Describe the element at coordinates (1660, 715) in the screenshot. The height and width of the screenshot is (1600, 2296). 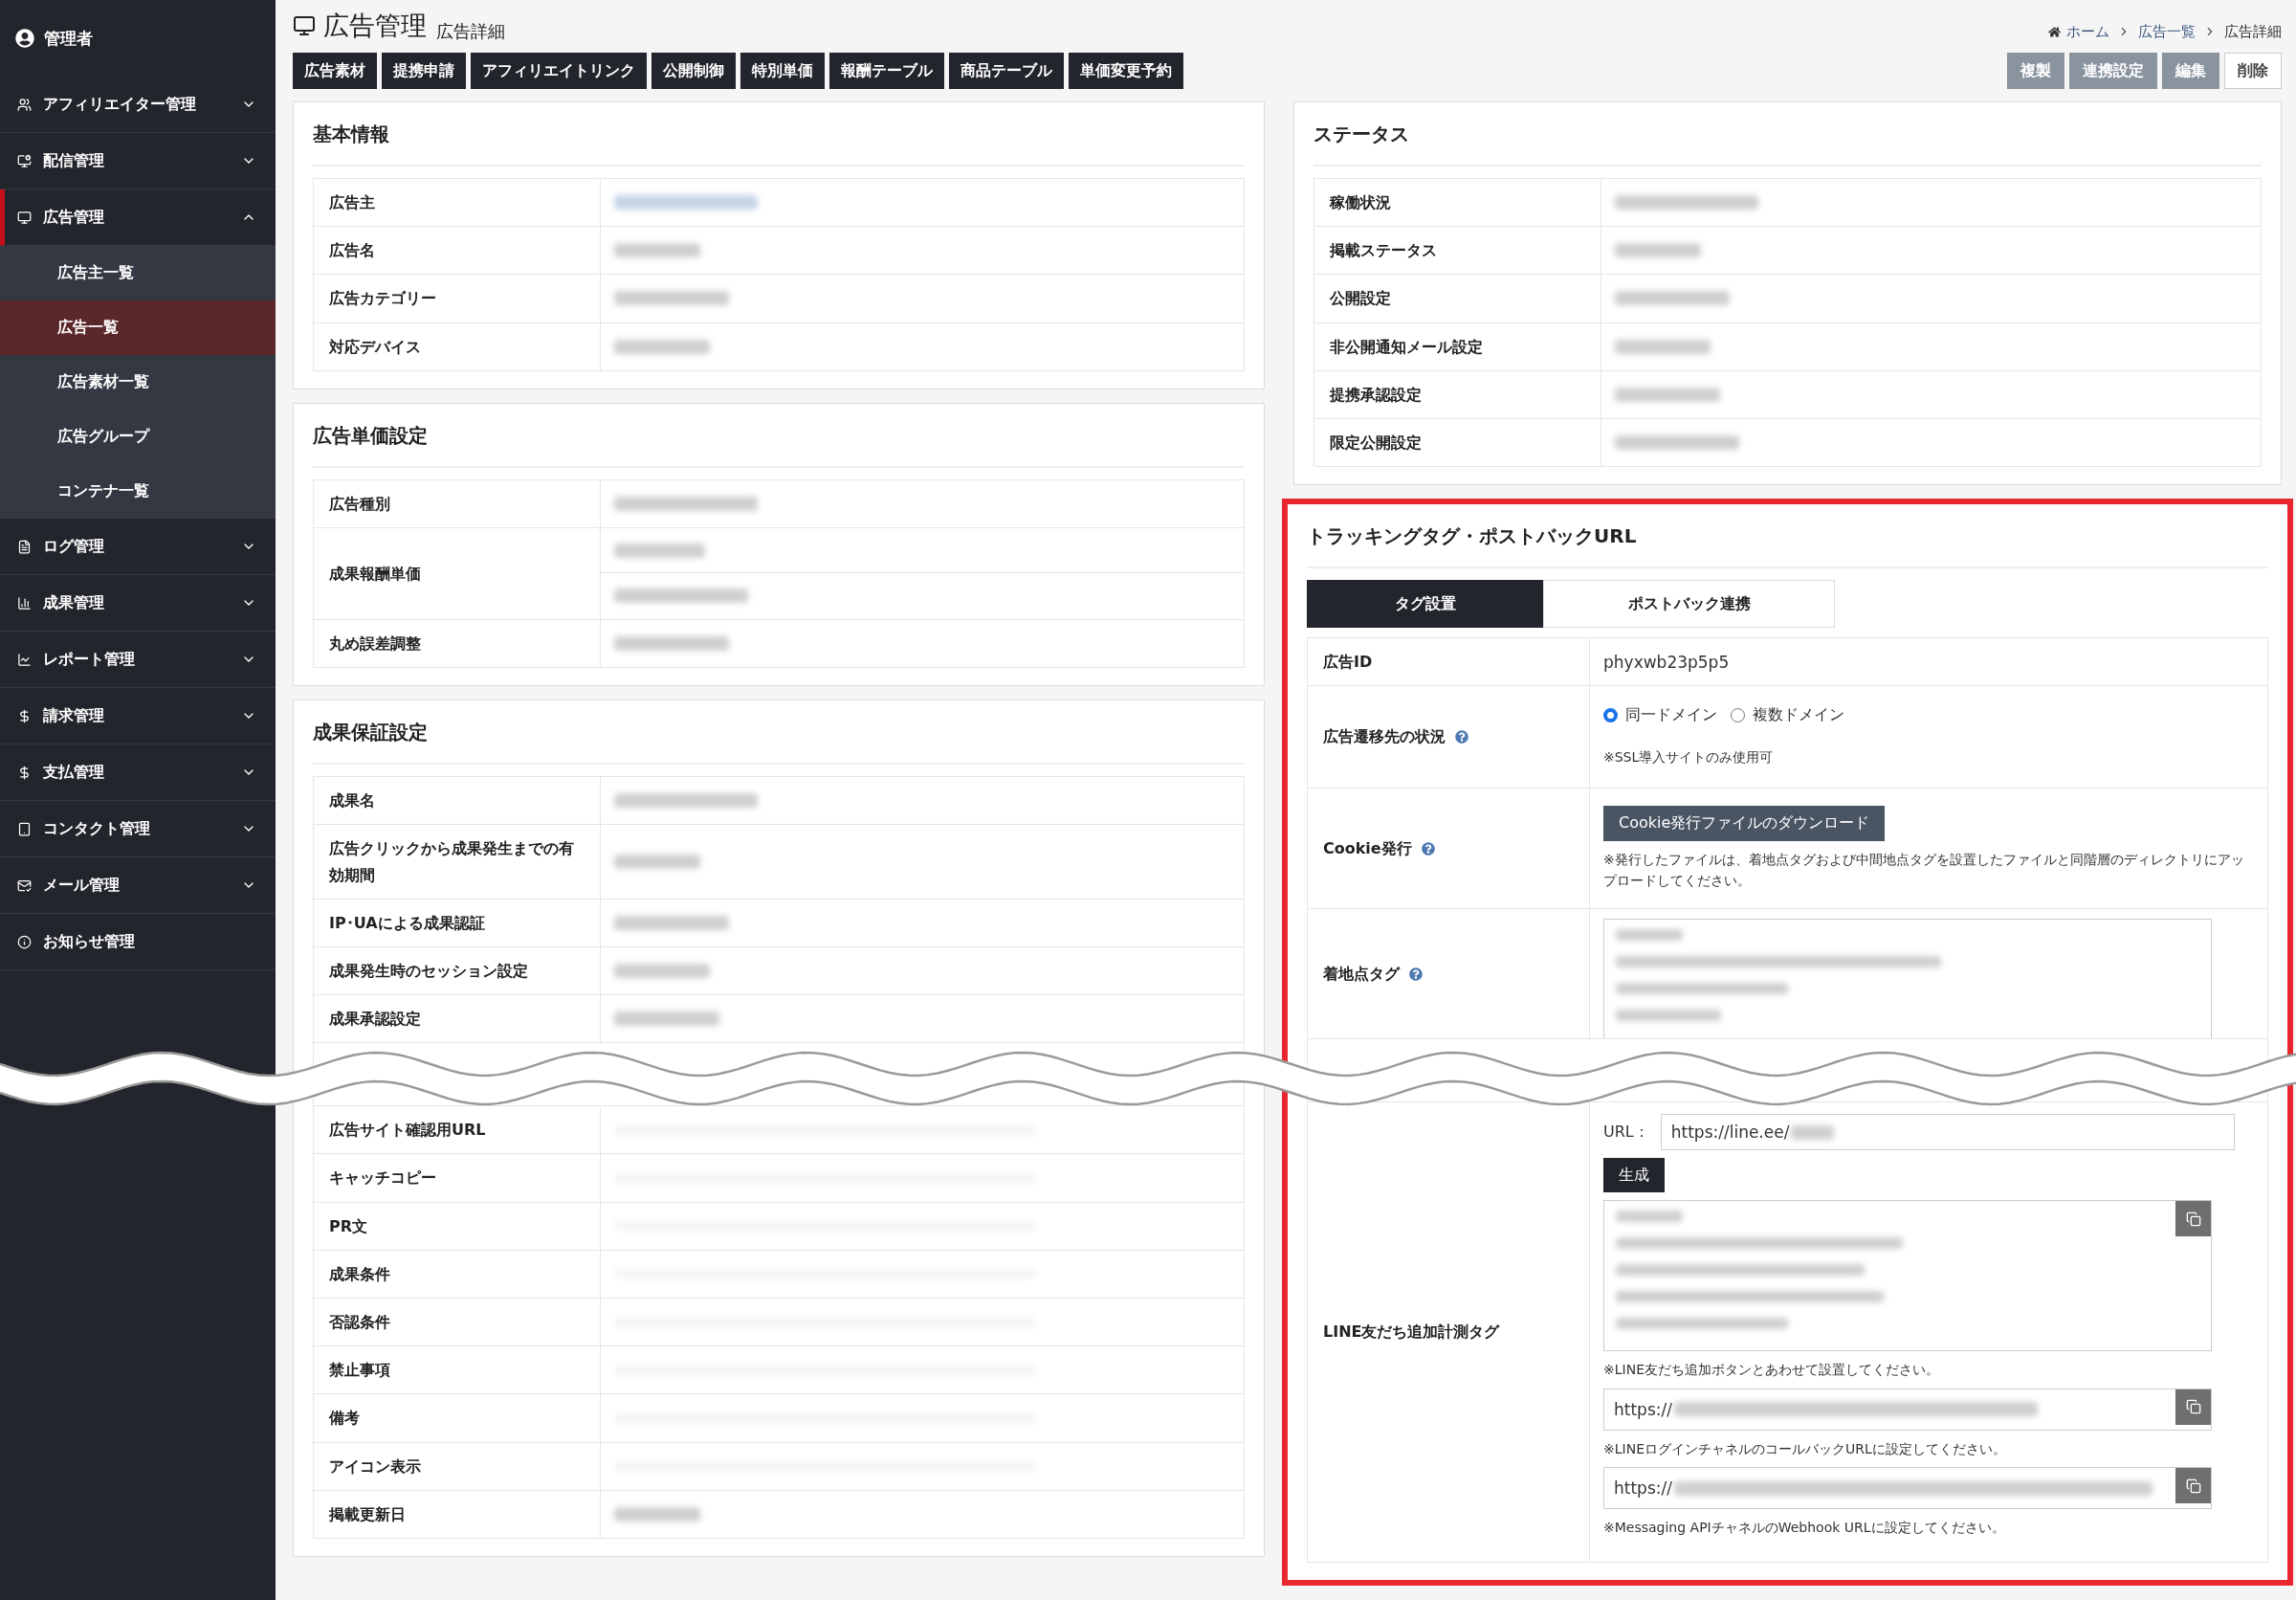
I see `radio-option: 同一ドメイン` at that location.